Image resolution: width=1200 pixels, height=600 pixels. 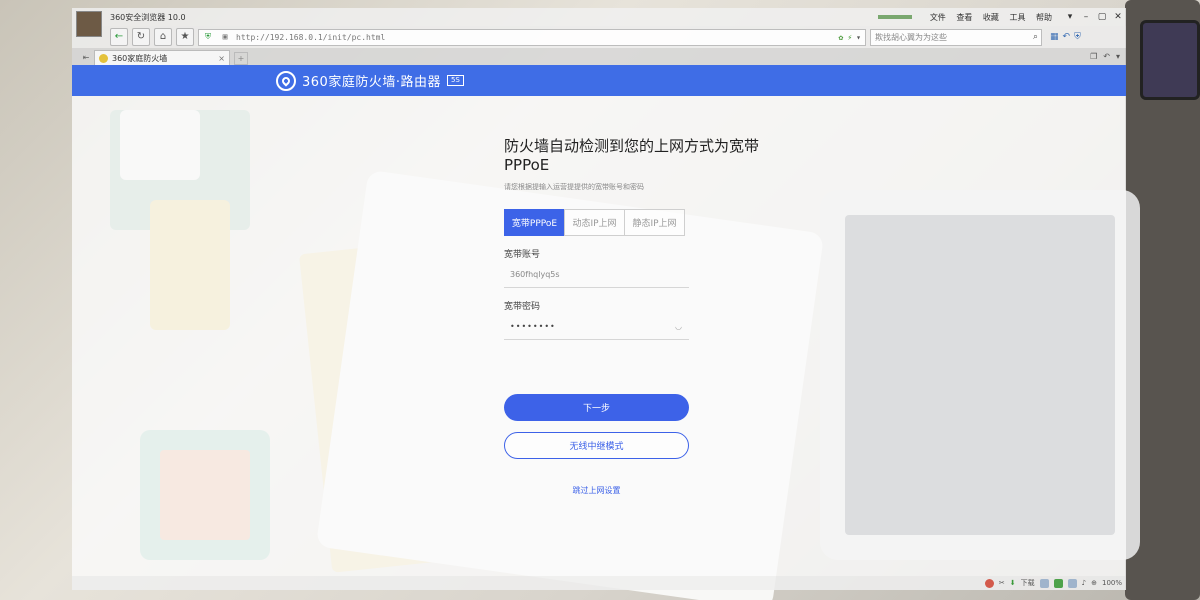 I want to click on tab-bar-tools: ❐ ↶ ▾, so click(x=1108, y=56).